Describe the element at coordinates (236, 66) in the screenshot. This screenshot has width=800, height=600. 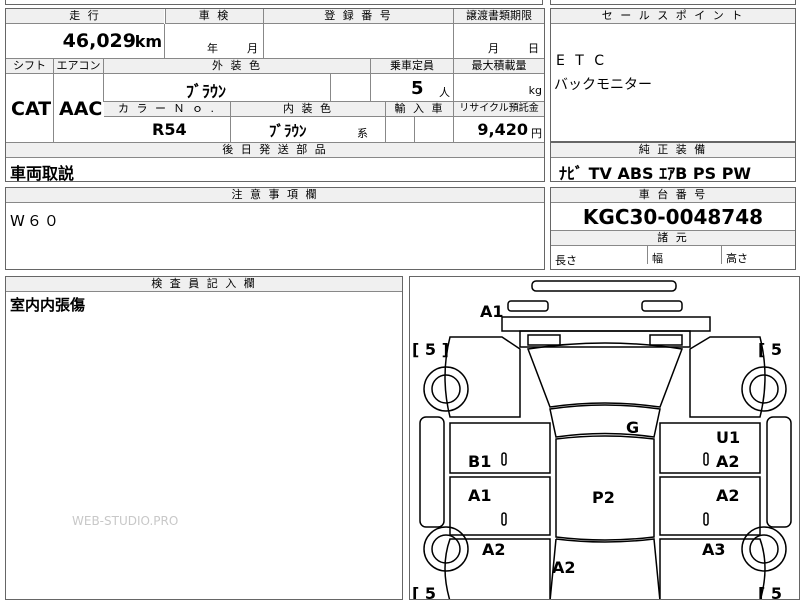
I see `exterior-color-label: 外 装 色` at that location.